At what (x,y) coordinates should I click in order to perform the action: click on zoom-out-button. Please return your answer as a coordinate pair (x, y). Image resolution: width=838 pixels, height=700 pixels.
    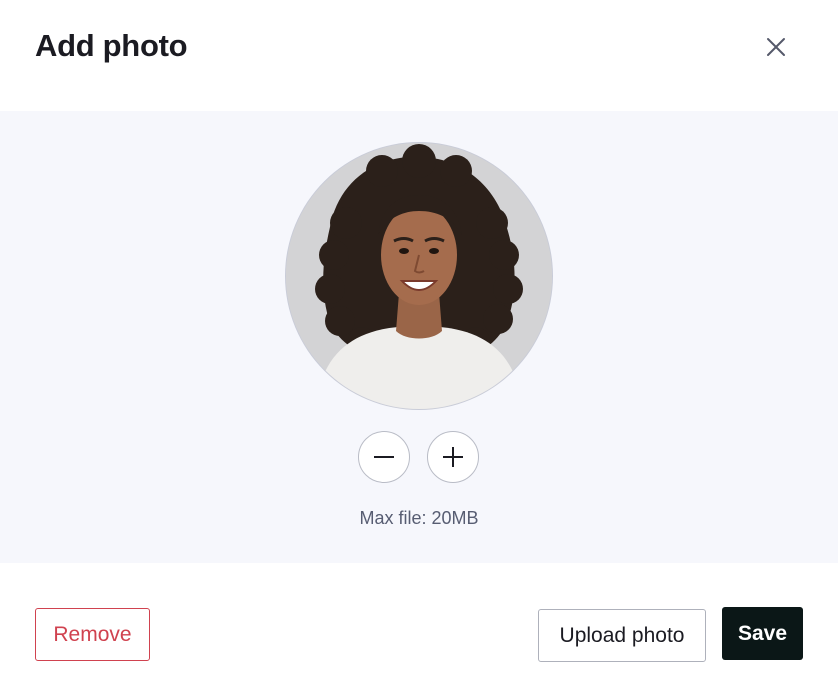
    Looking at the image, I should click on (384, 457).